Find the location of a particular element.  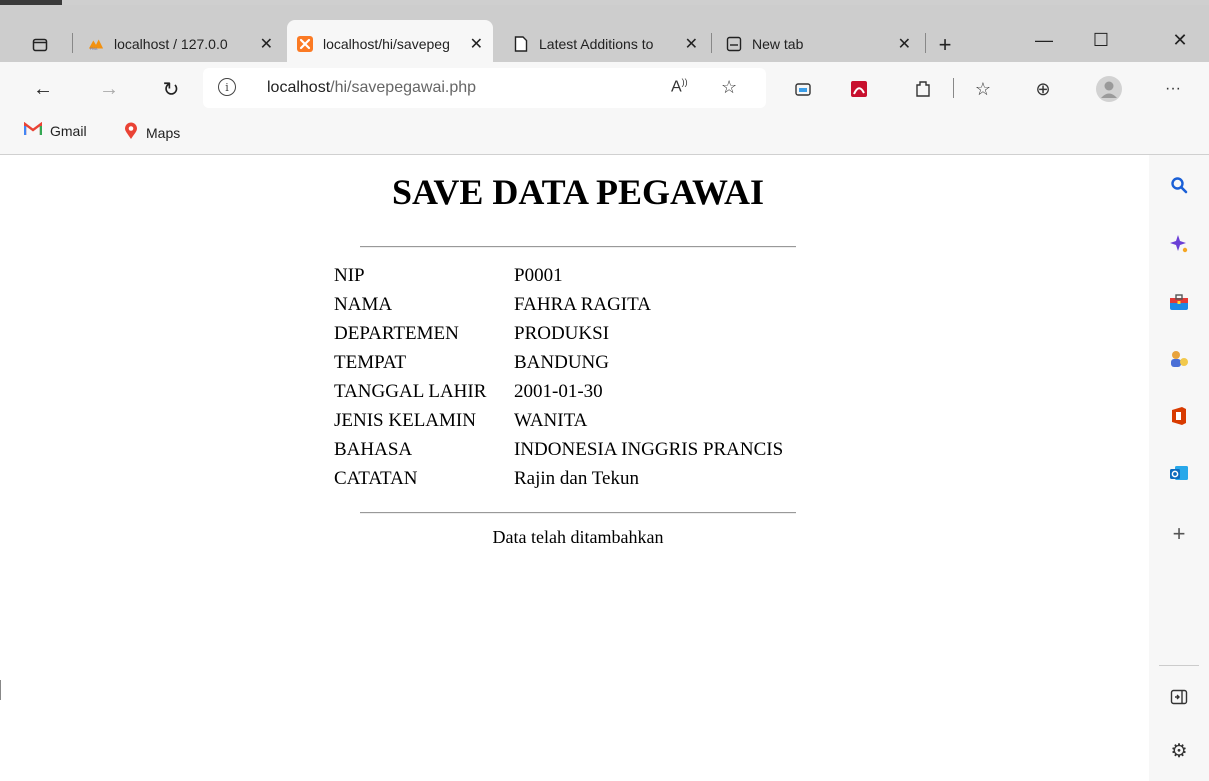

field-value: 2001-01-30 is located at coordinates (558, 391).